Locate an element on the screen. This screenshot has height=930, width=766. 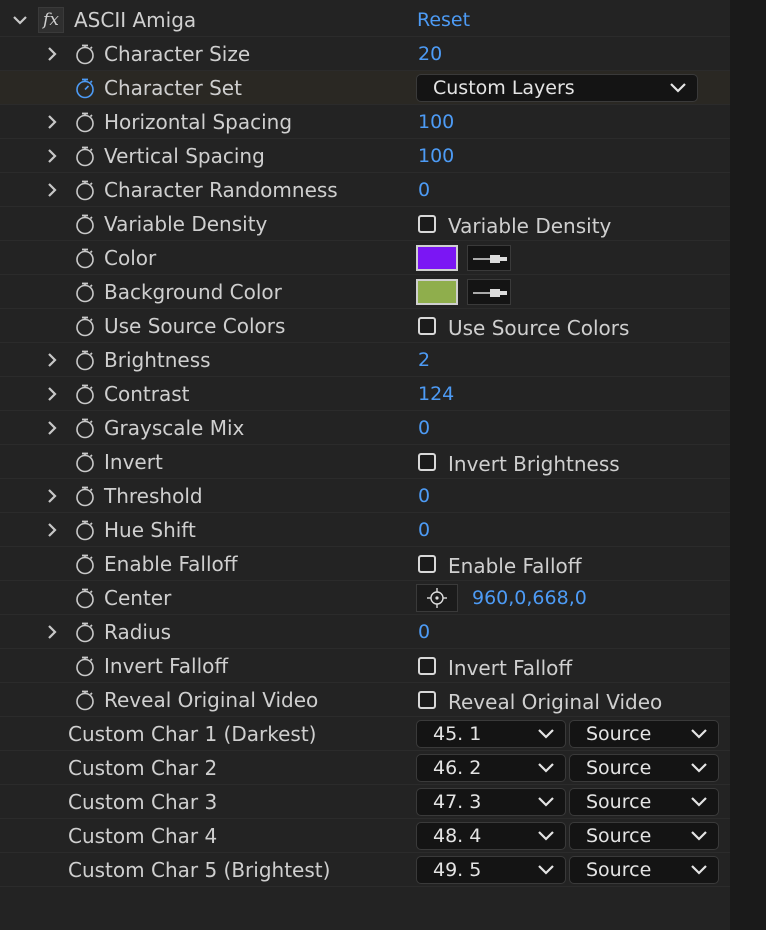
prop-label: Grayscale Mix is located at coordinates (174, 428).